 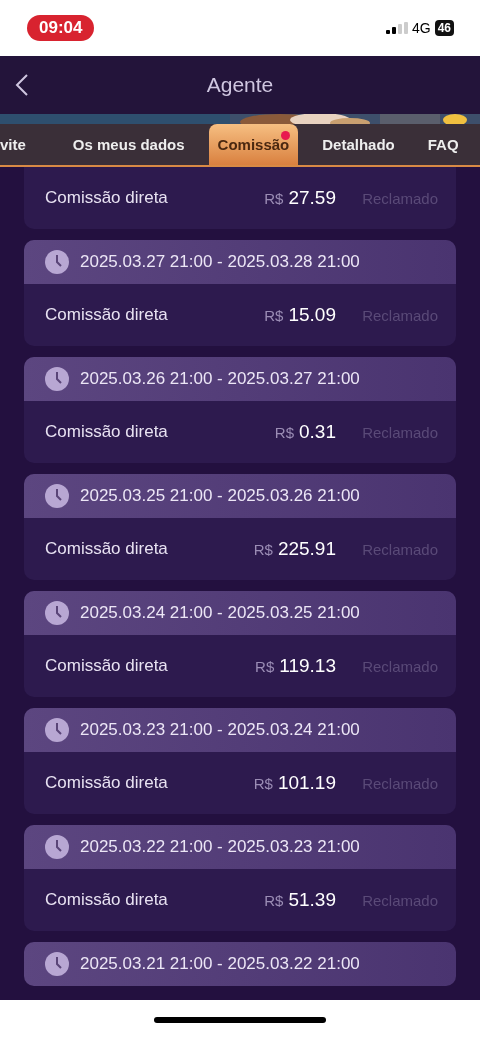 What do you see at coordinates (61, 28) in the screenshot?
I see `status-time: 09:04` at bounding box center [61, 28].